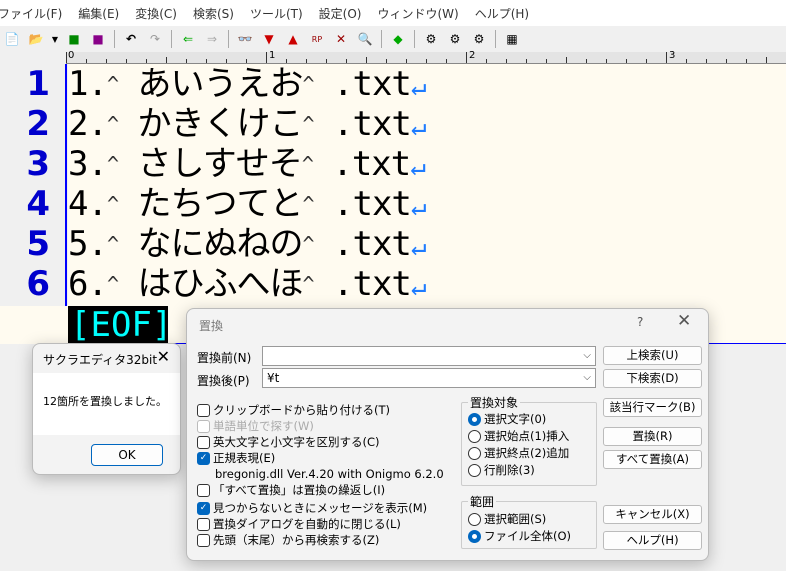 Image resolution: width=786 pixels, height=571 pixels. What do you see at coordinates (220, 84) in the screenshot?
I see `line-kana: あいうえお` at bounding box center [220, 84].